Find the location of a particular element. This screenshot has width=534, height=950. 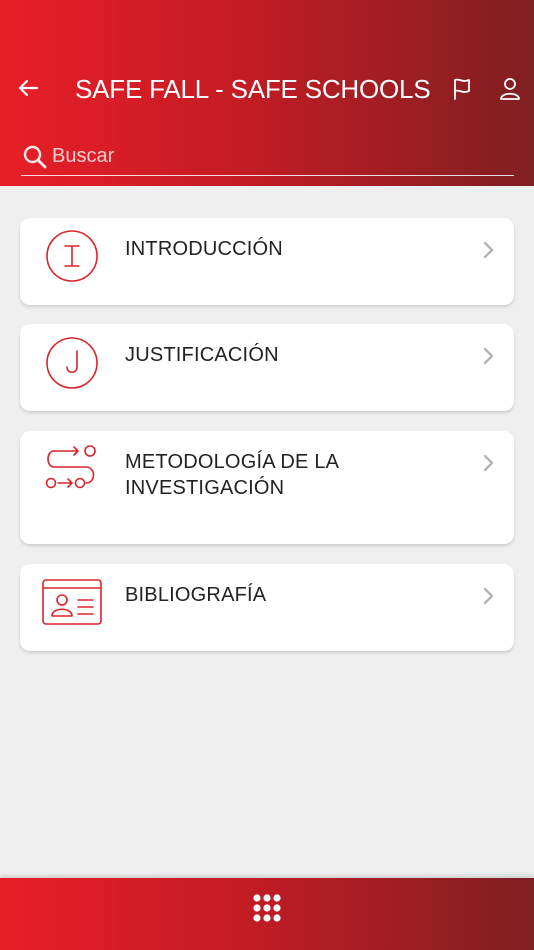

letter-j-circle-icon is located at coordinates (72, 363).